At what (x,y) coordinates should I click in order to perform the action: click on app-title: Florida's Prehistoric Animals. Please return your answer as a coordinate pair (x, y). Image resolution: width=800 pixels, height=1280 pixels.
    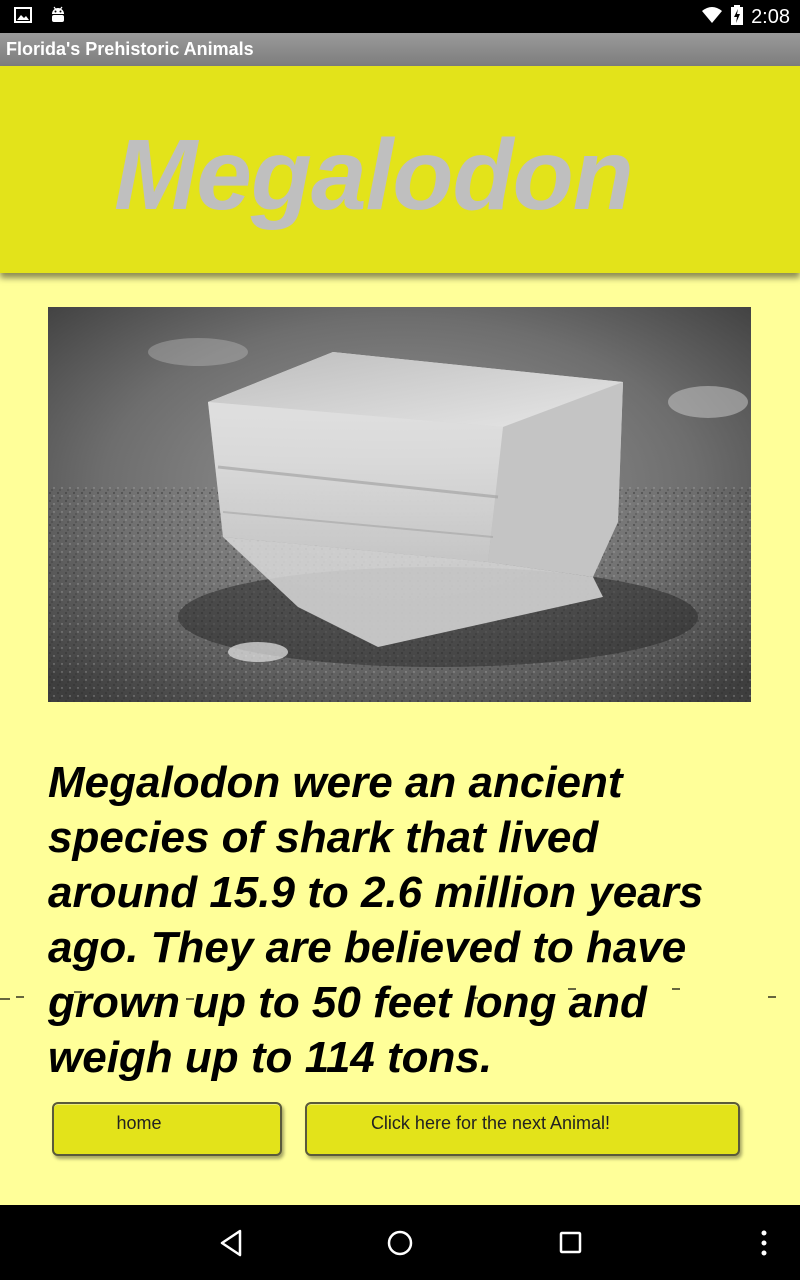
    Looking at the image, I should click on (130, 49).